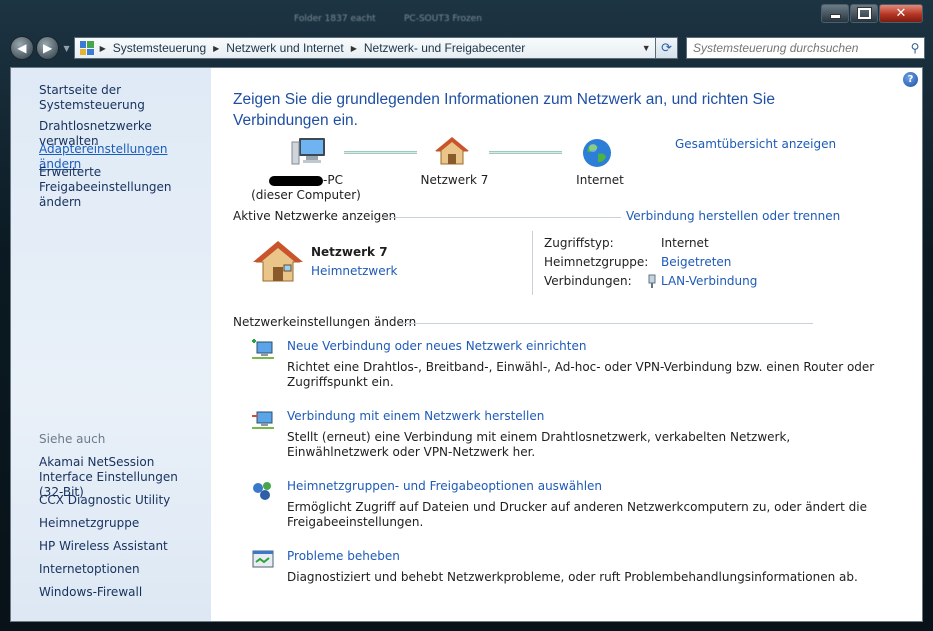  What do you see at coordinates (600, 180) in the screenshot?
I see `internet-map-label: Internet` at bounding box center [600, 180].